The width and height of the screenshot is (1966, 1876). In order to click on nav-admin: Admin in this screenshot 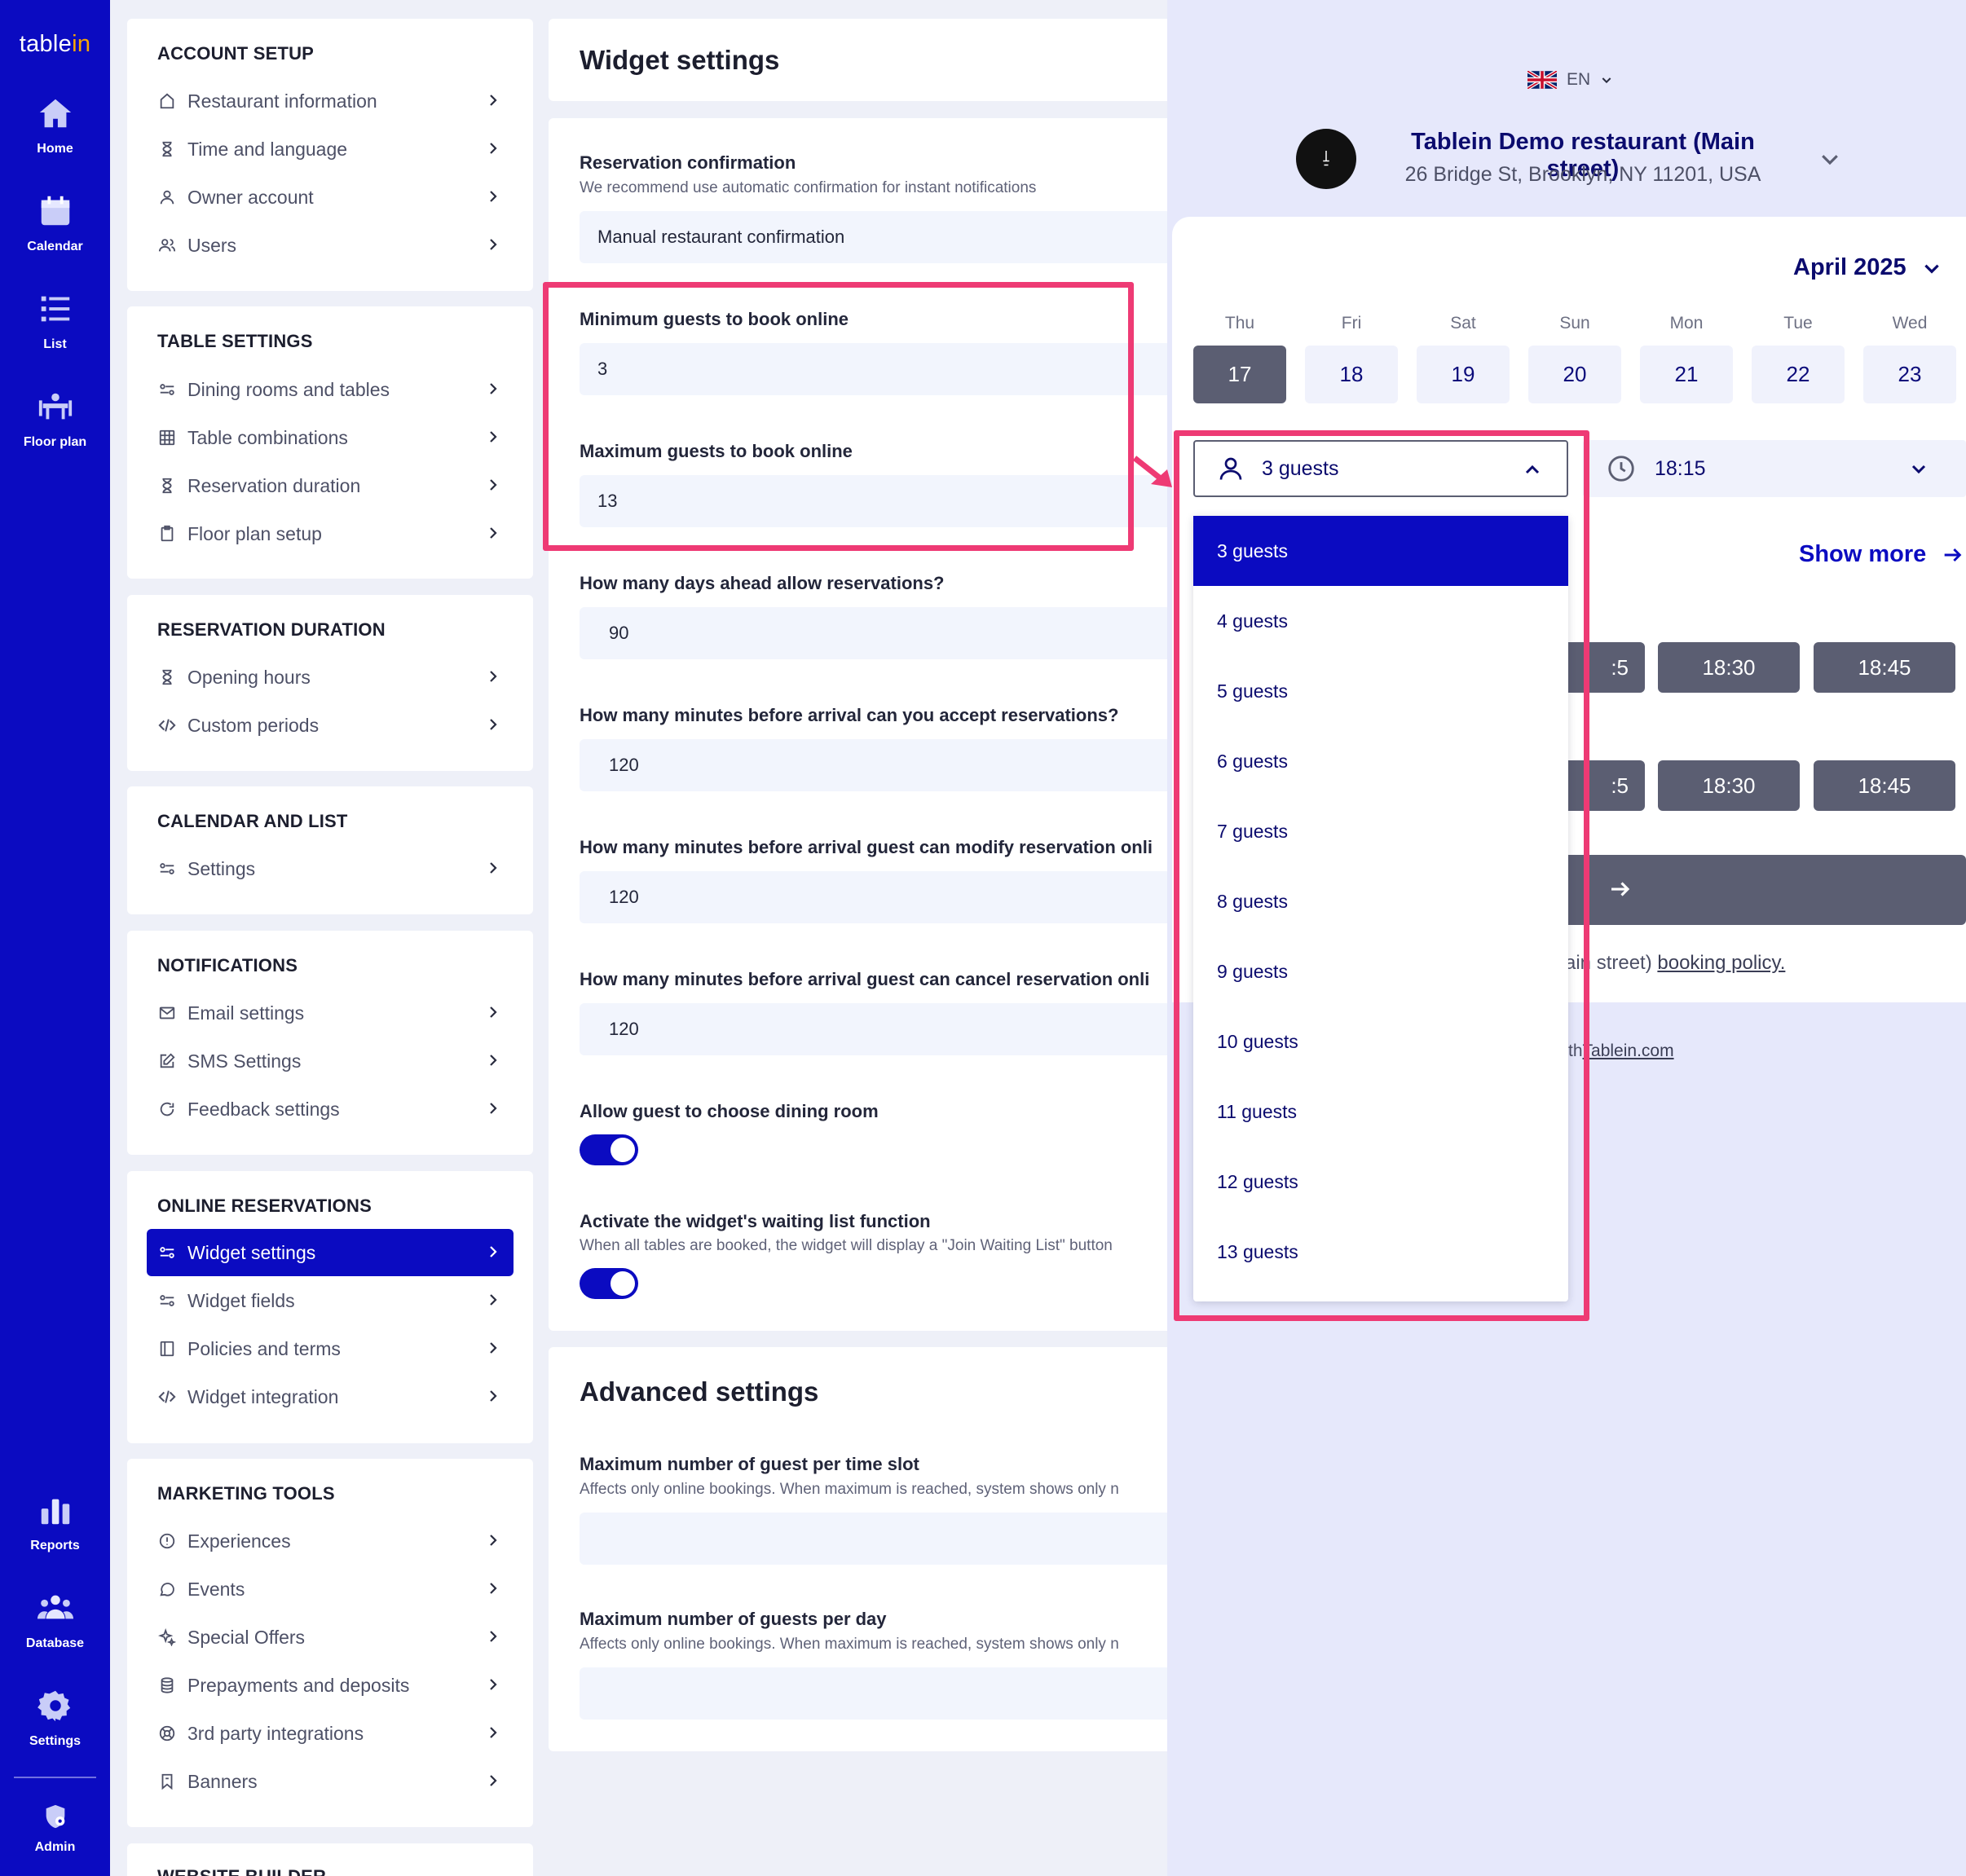, I will do `click(55, 1829)`.